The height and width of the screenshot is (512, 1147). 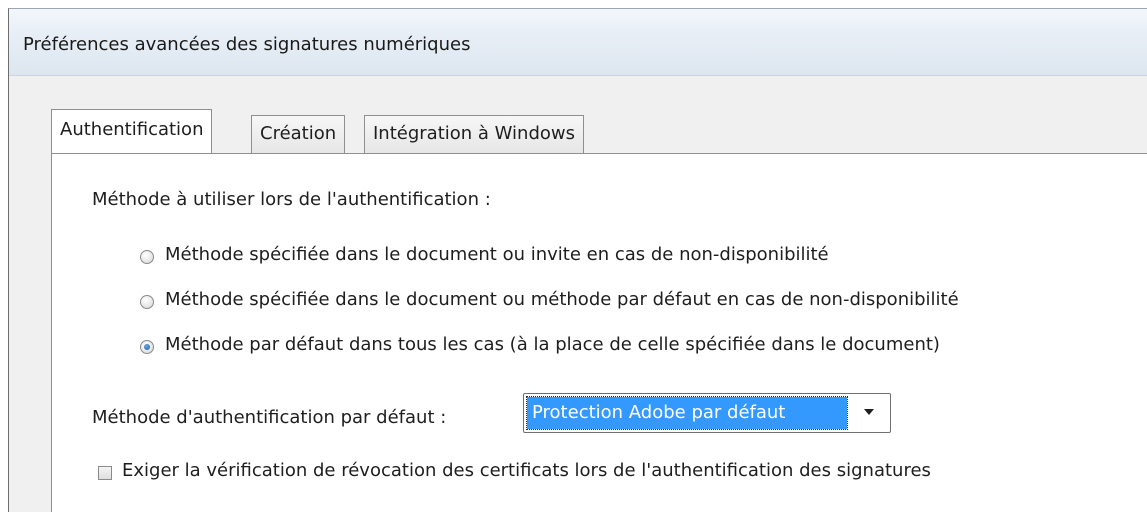 What do you see at coordinates (298, 134) in the screenshot?
I see `tab-creation: Création` at bounding box center [298, 134].